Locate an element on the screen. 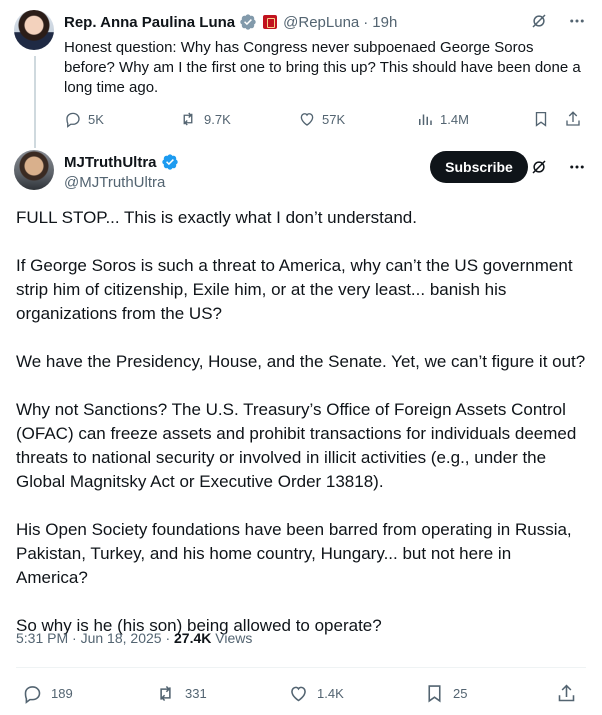 This screenshot has width=602, height=715. divider is located at coordinates (301, 667).